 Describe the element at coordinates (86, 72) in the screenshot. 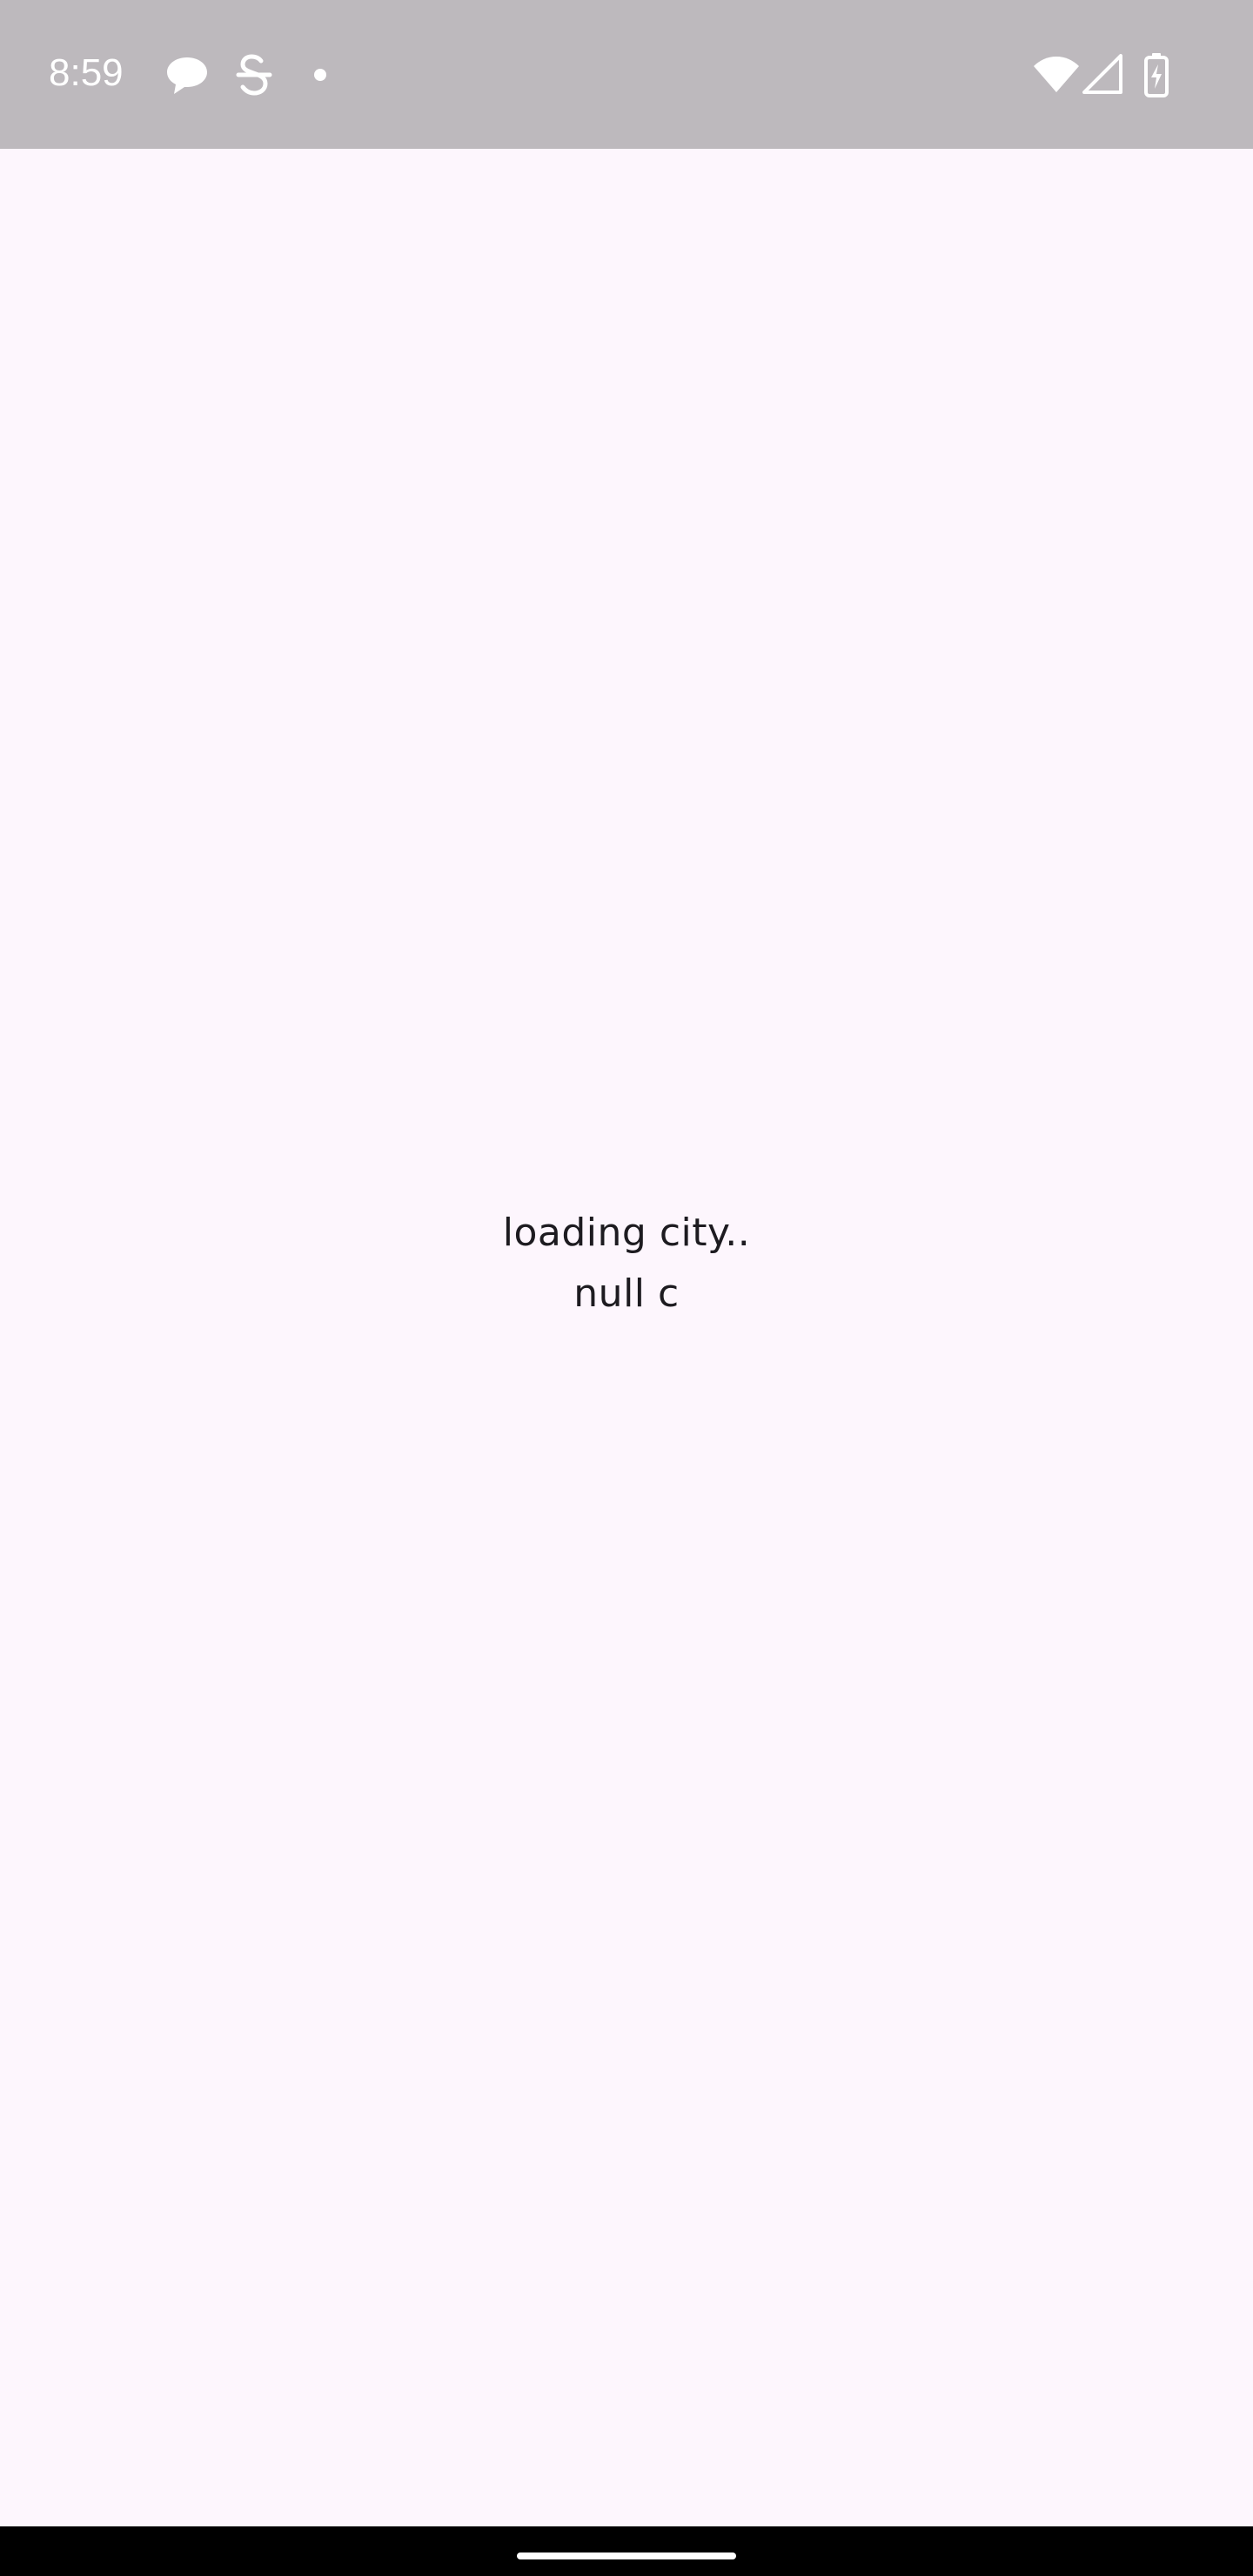

I see `status-time: 8:59` at that location.